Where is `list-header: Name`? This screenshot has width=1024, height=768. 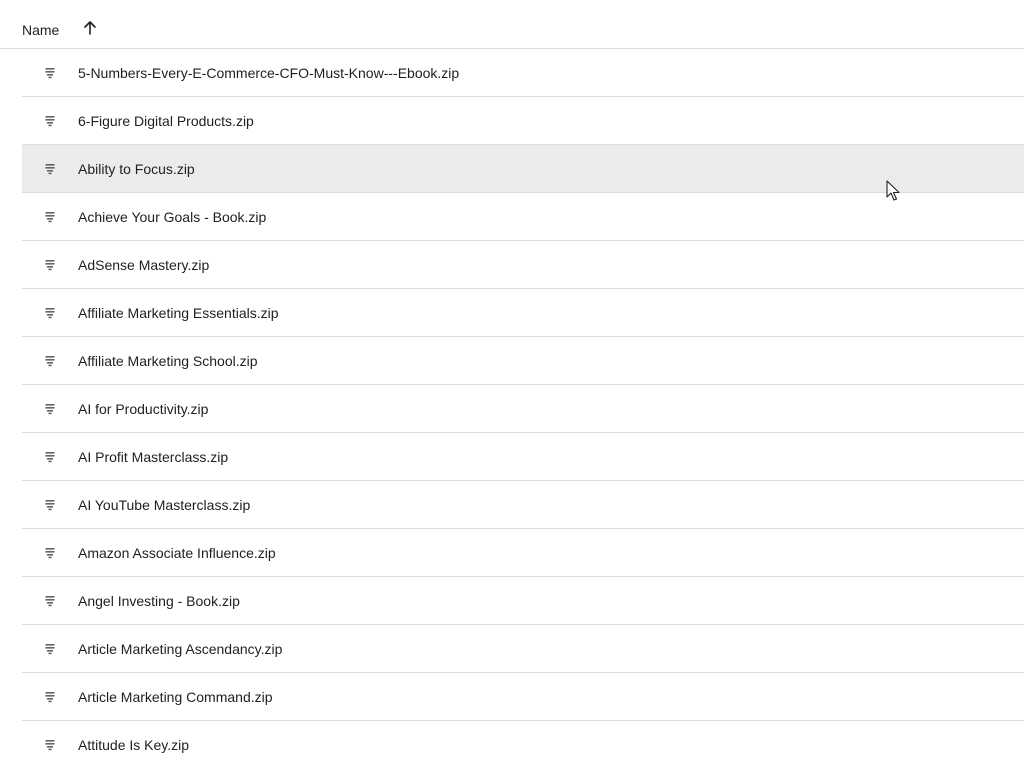
list-header: Name is located at coordinates (512, 24).